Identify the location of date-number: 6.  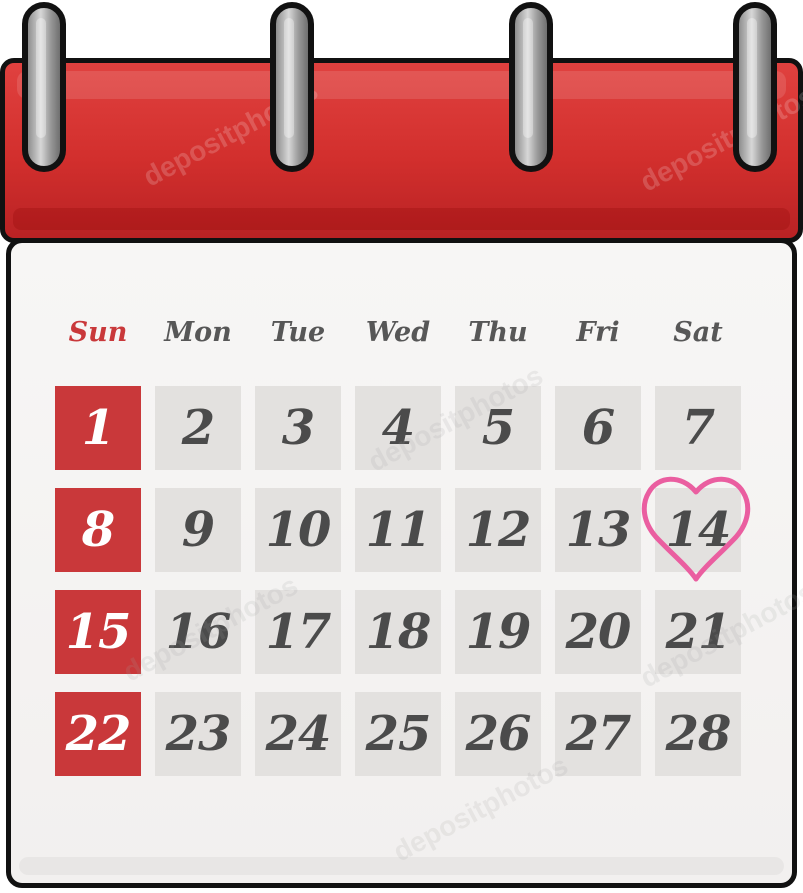
(598, 428).